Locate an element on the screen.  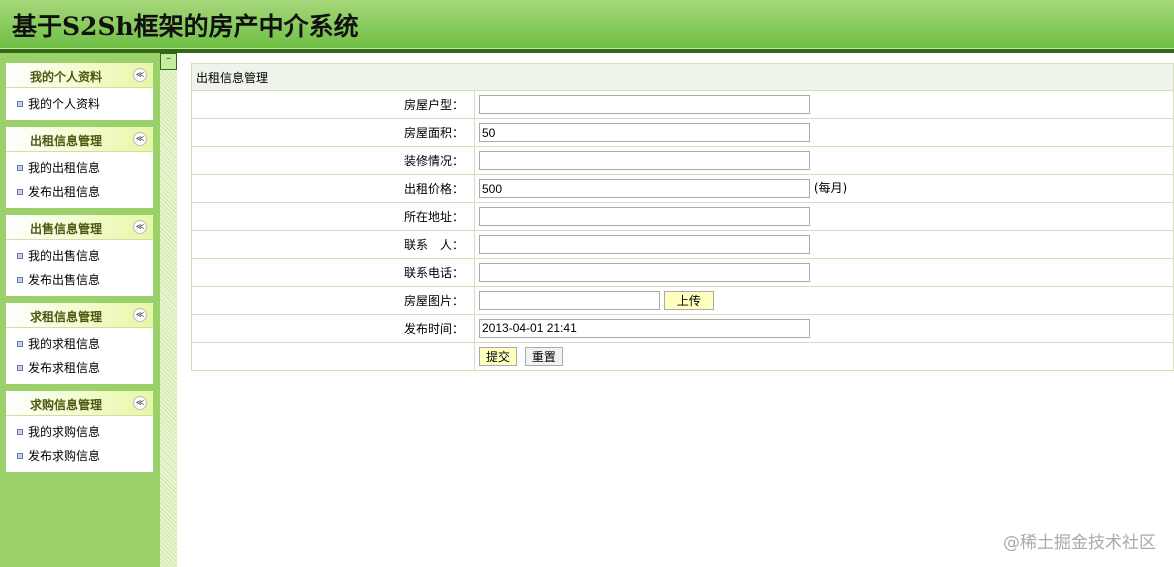
form-row: 出租价格： (每月) is located at coordinates (682, 188).